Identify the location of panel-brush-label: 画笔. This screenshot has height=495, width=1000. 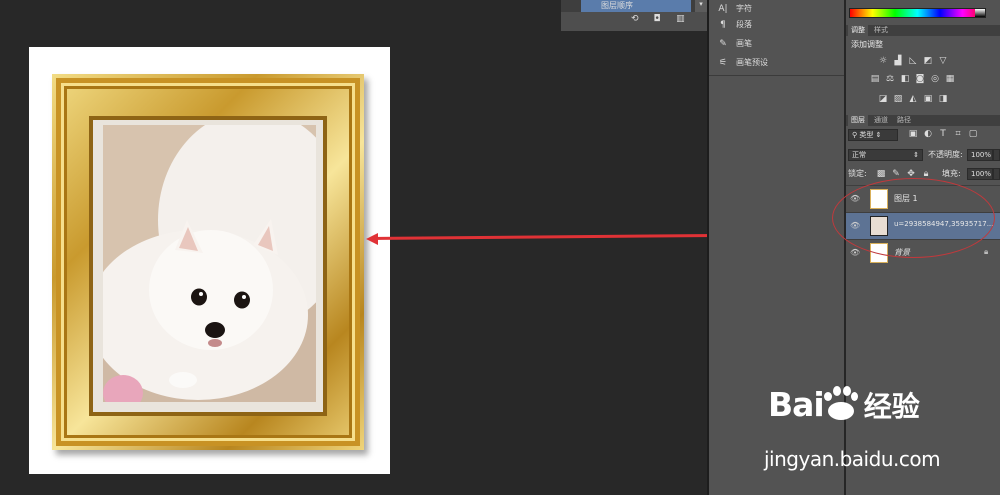
(744, 43).